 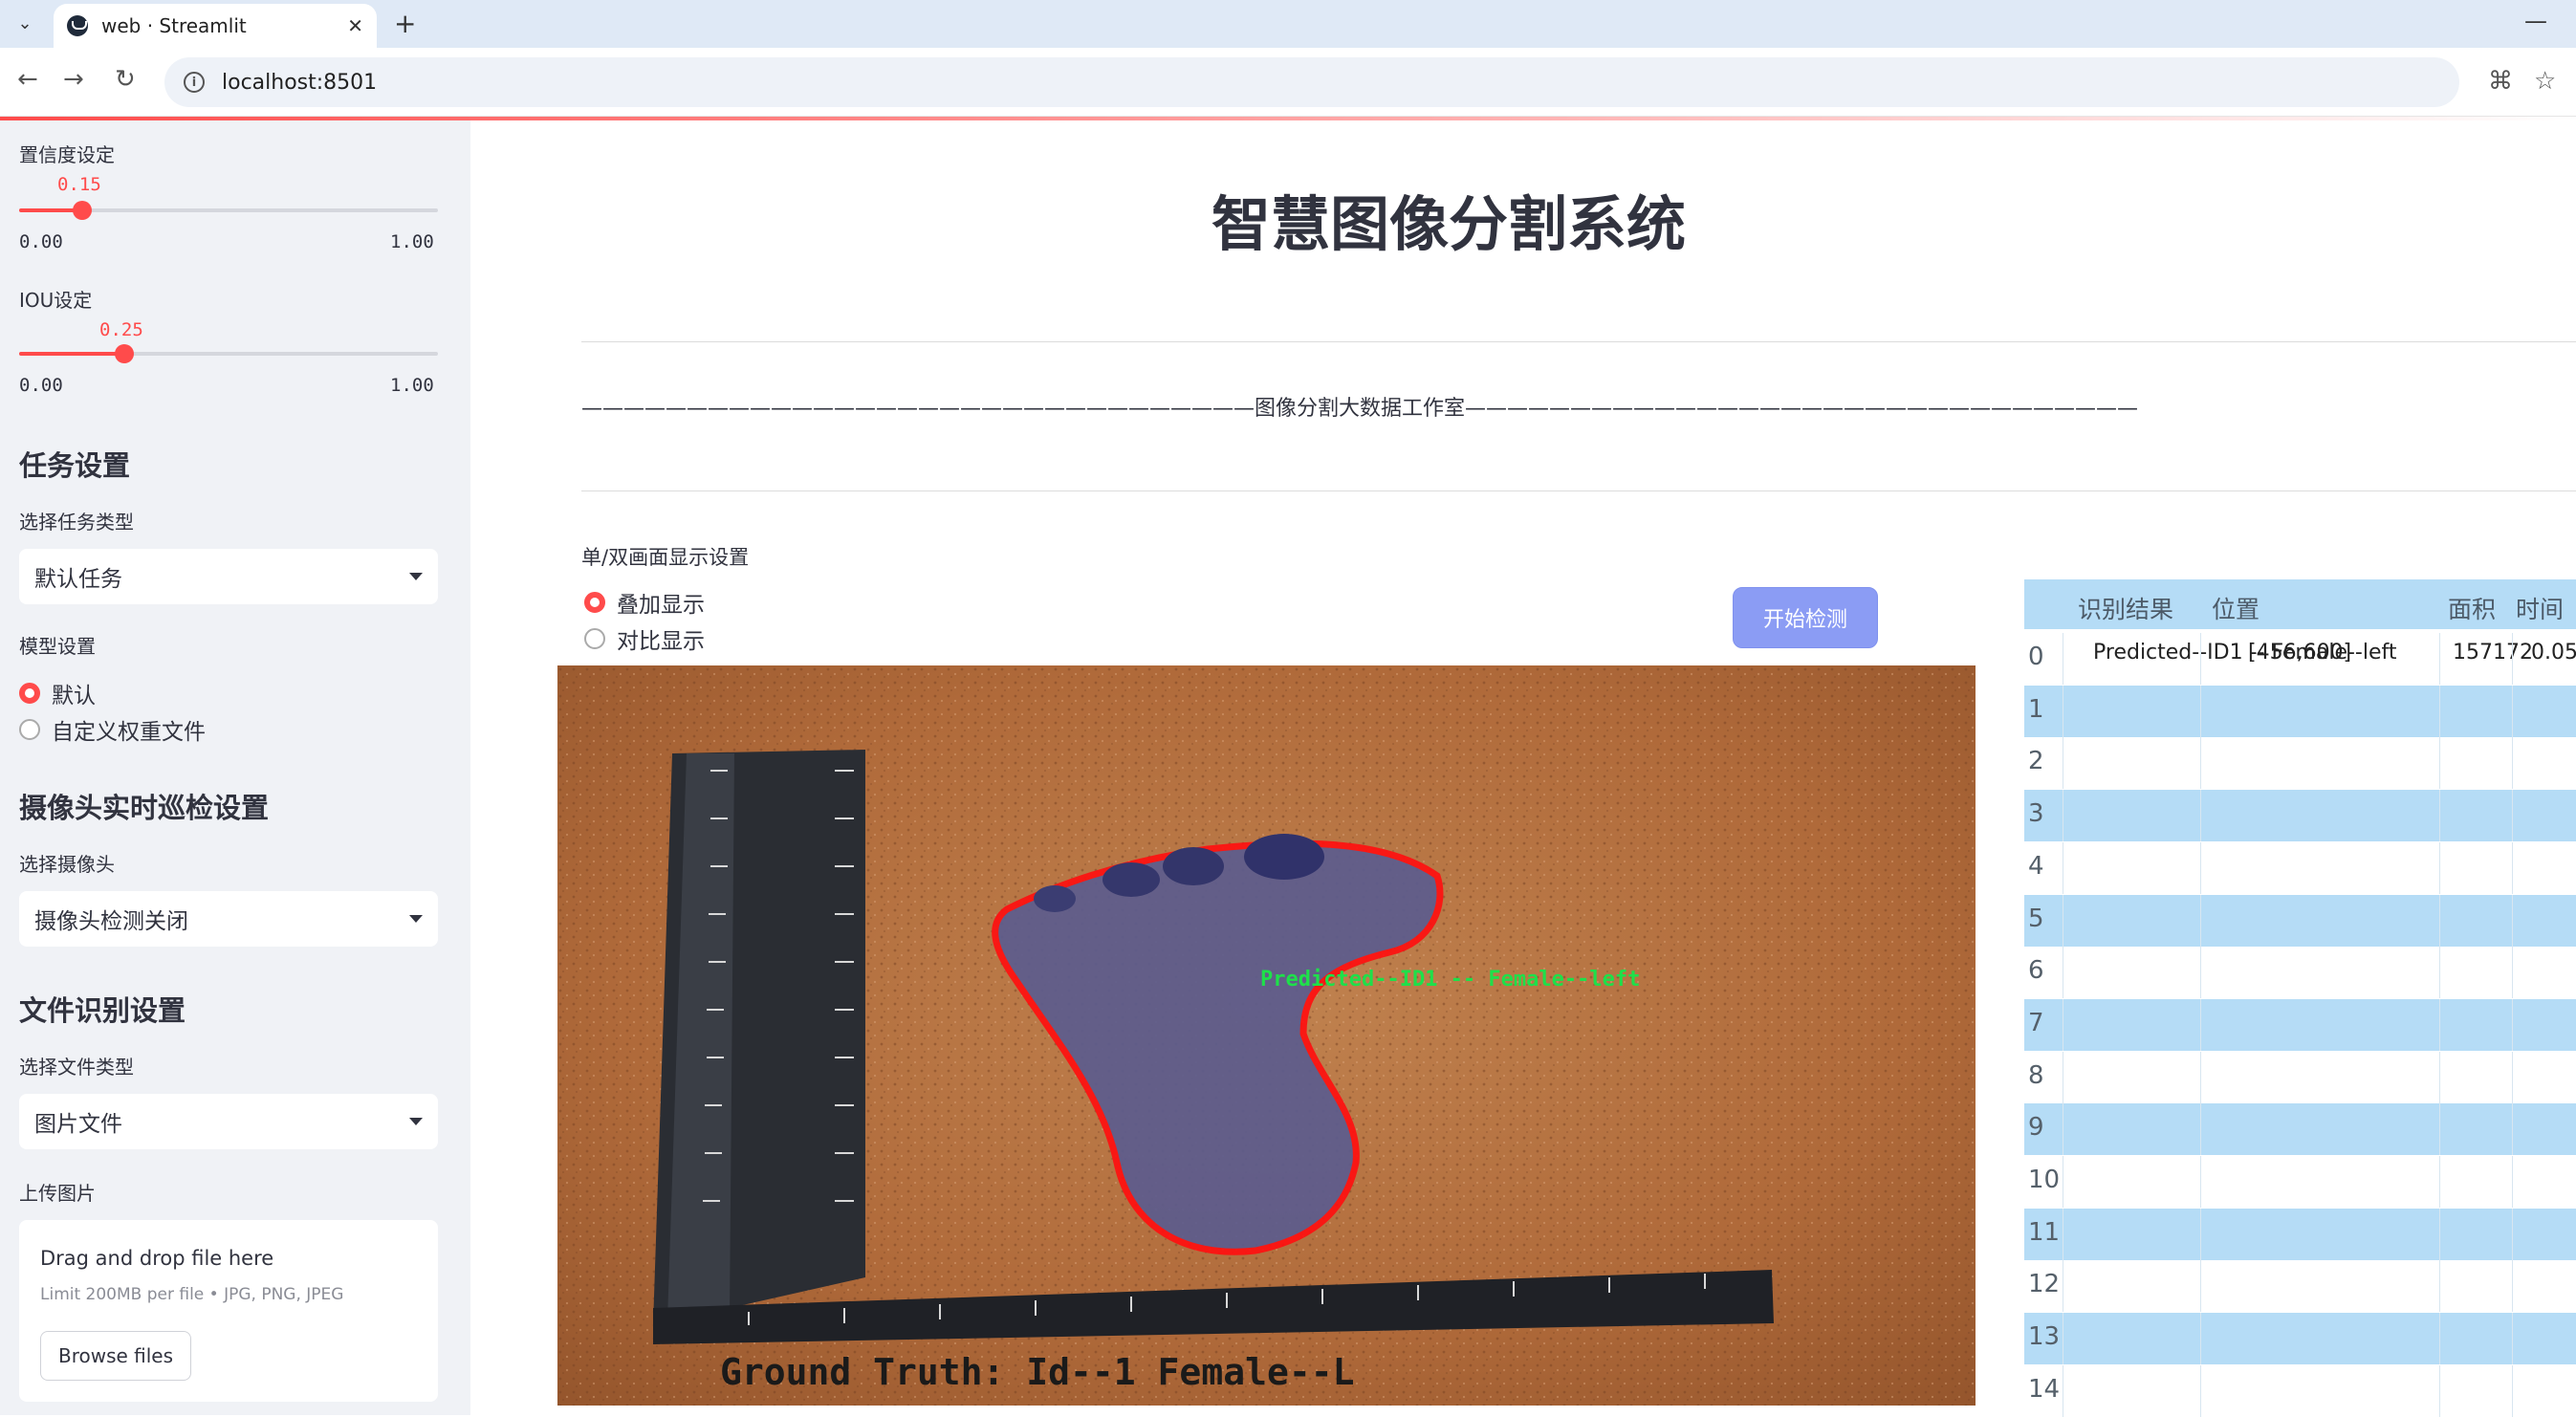 I want to click on model-option-default: 默认, so click(x=57, y=693).